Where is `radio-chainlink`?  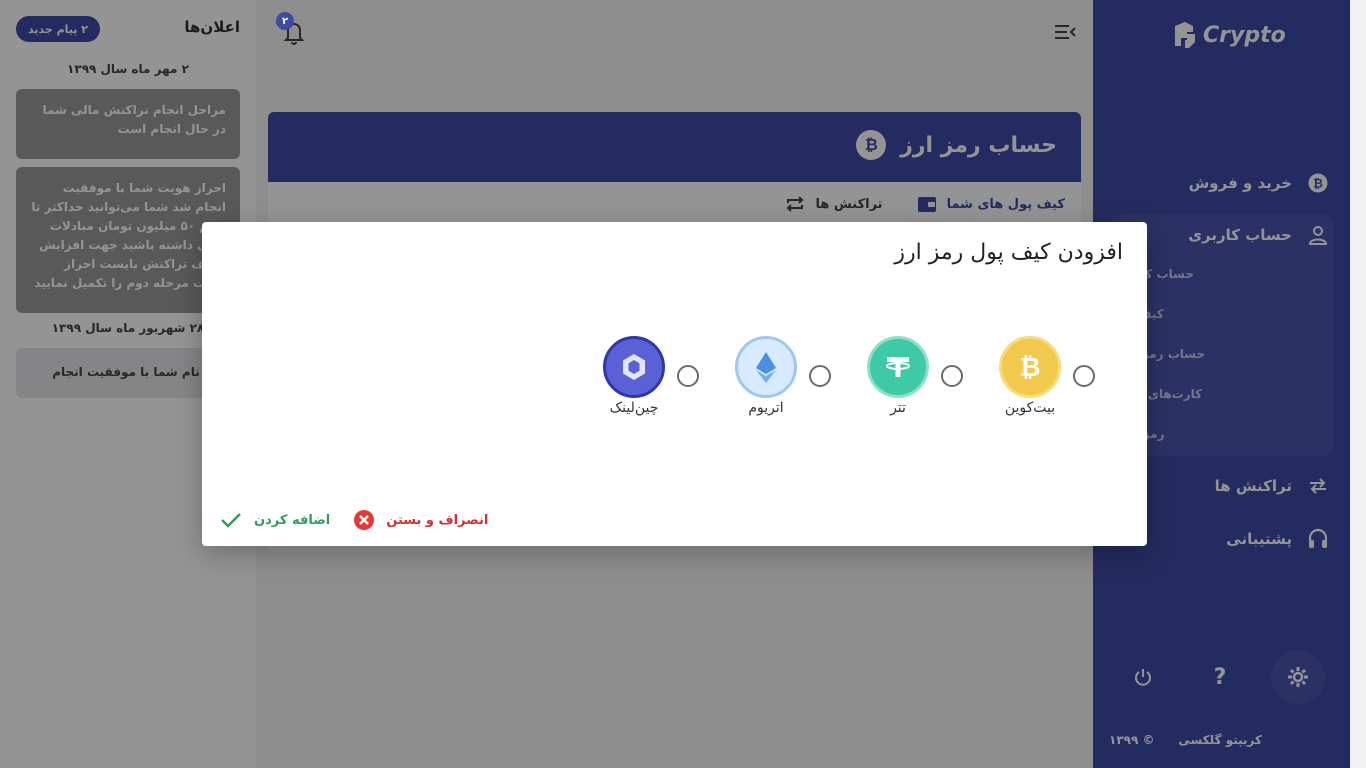 radio-chainlink is located at coordinates (688, 376).